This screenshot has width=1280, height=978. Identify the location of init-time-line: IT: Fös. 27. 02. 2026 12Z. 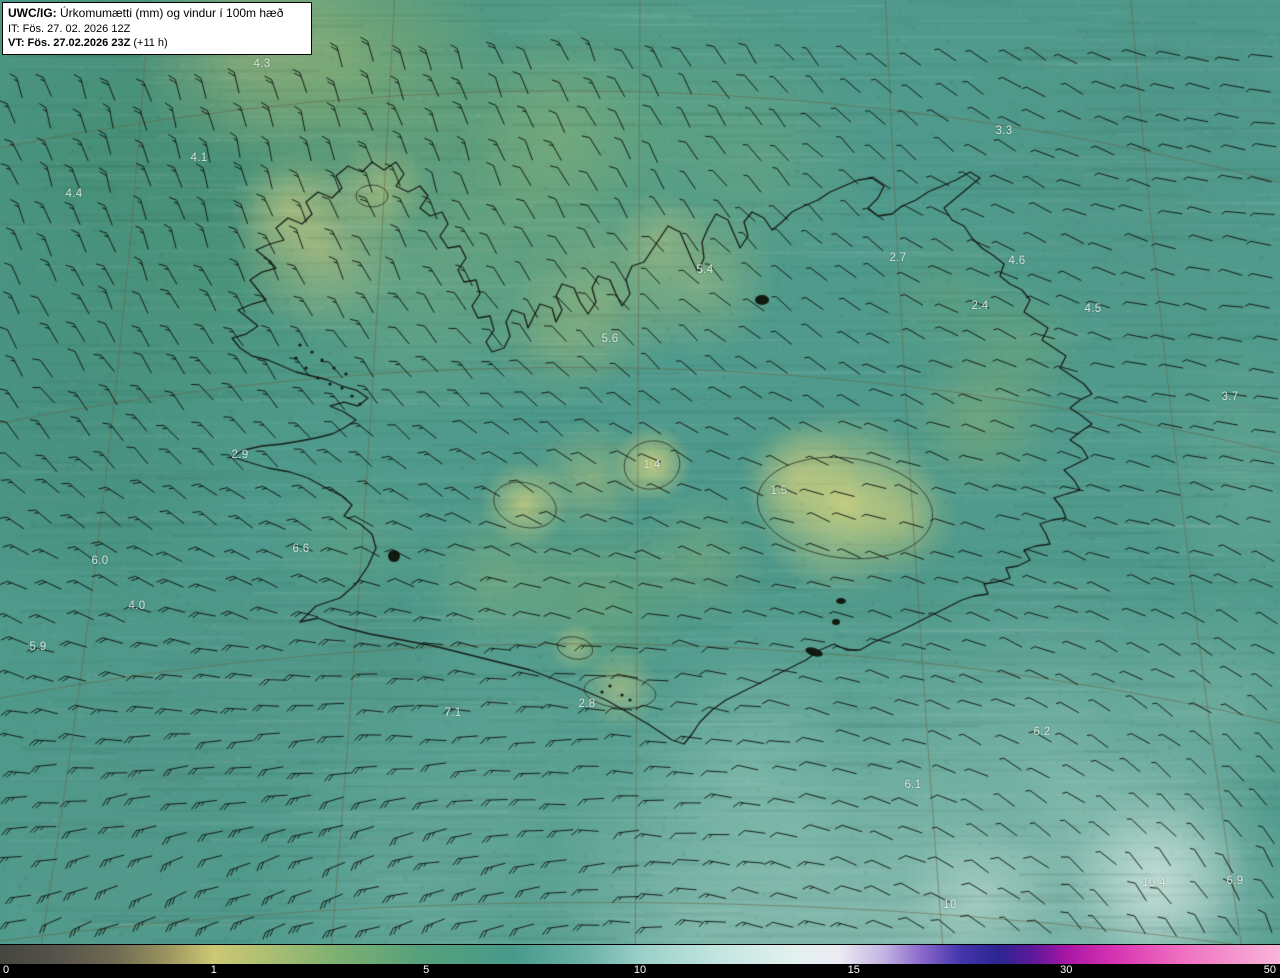
(69, 28).